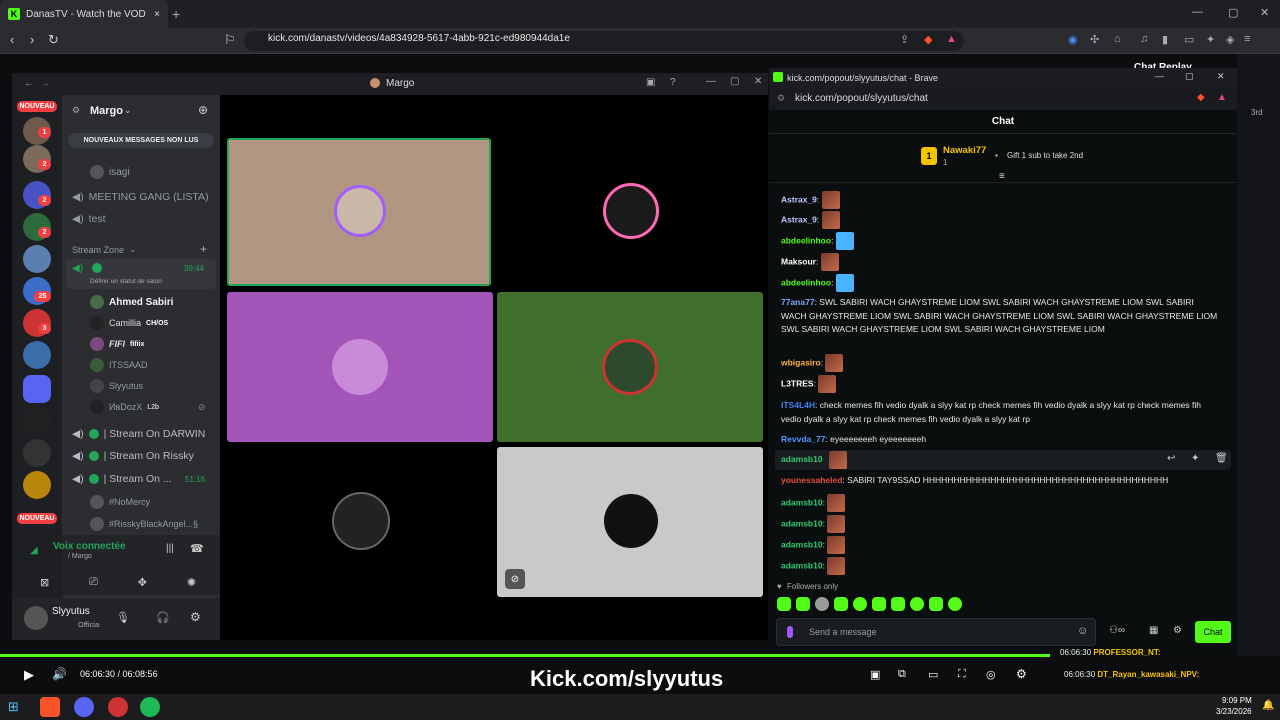  What do you see at coordinates (123, 617) in the screenshot?
I see `microphone-icon: 🎙` at bounding box center [123, 617].